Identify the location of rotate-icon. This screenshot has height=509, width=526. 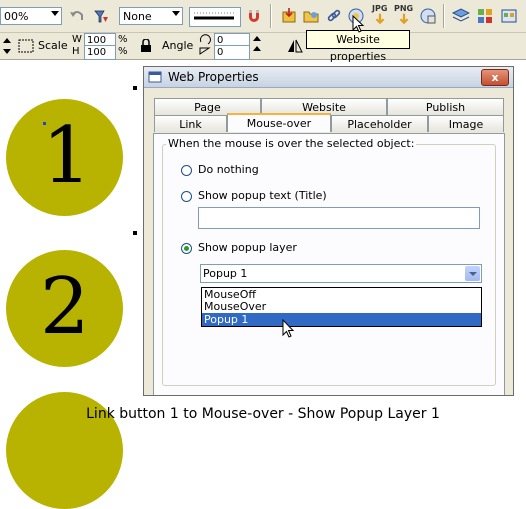
(205, 45).